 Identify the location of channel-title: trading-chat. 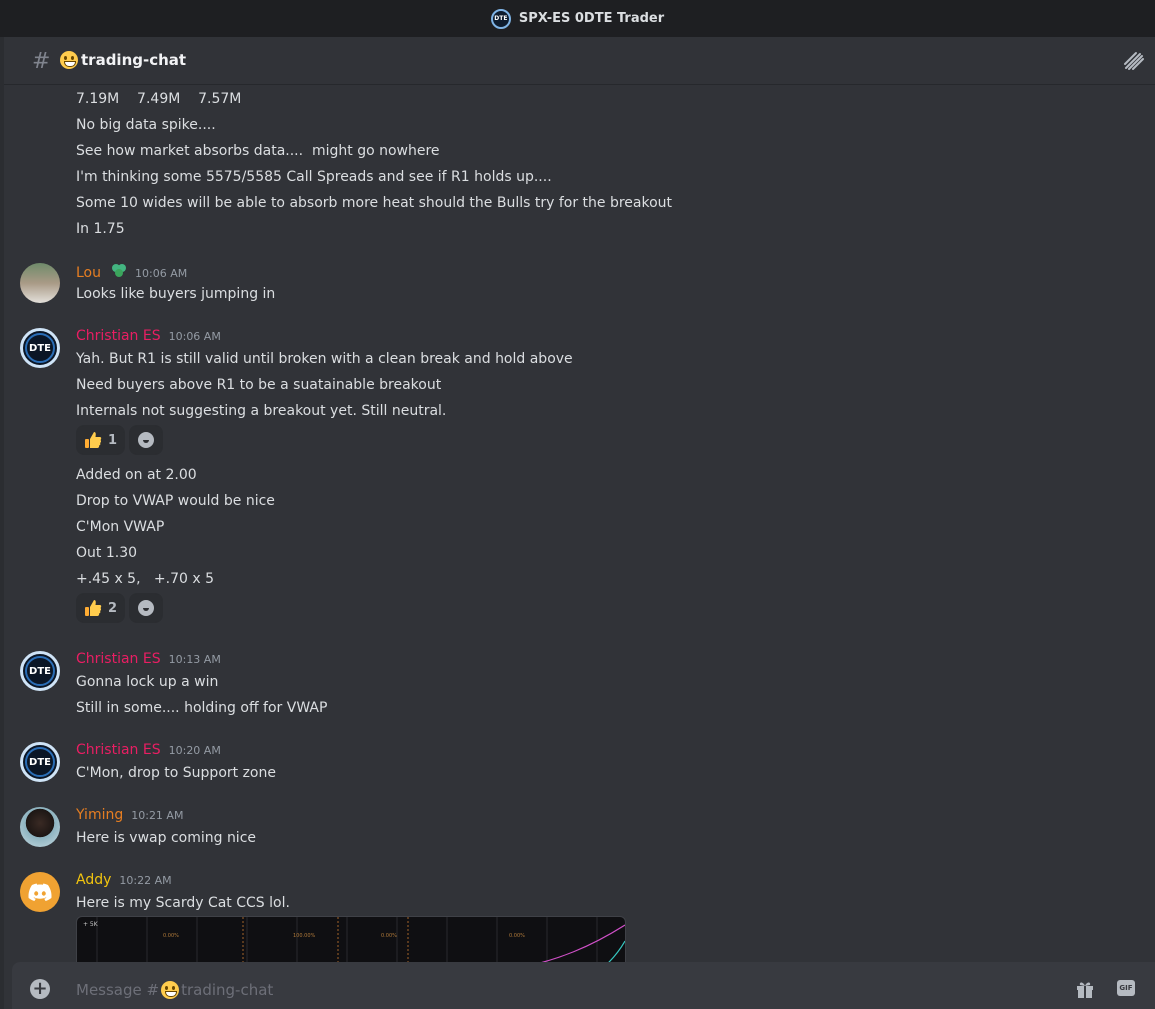
(123, 60).